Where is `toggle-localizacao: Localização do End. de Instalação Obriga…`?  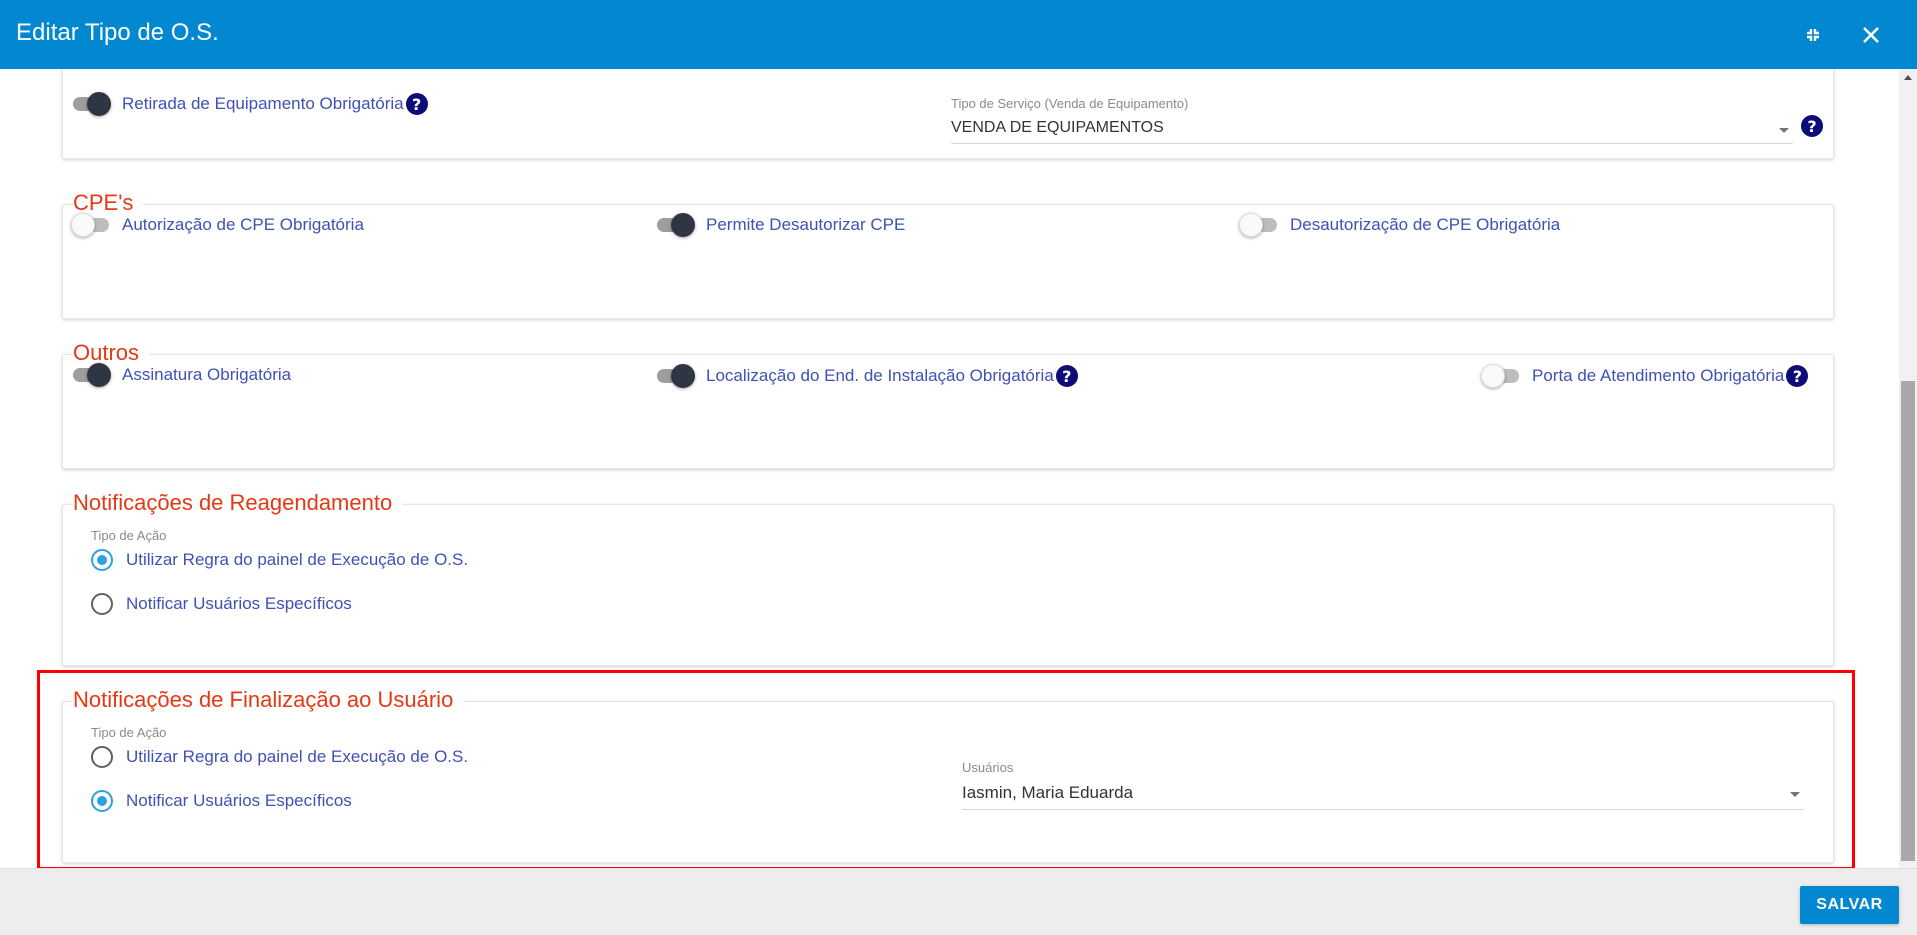 toggle-localizacao: Localização do End. de Instalação Obriga… is located at coordinates (867, 376).